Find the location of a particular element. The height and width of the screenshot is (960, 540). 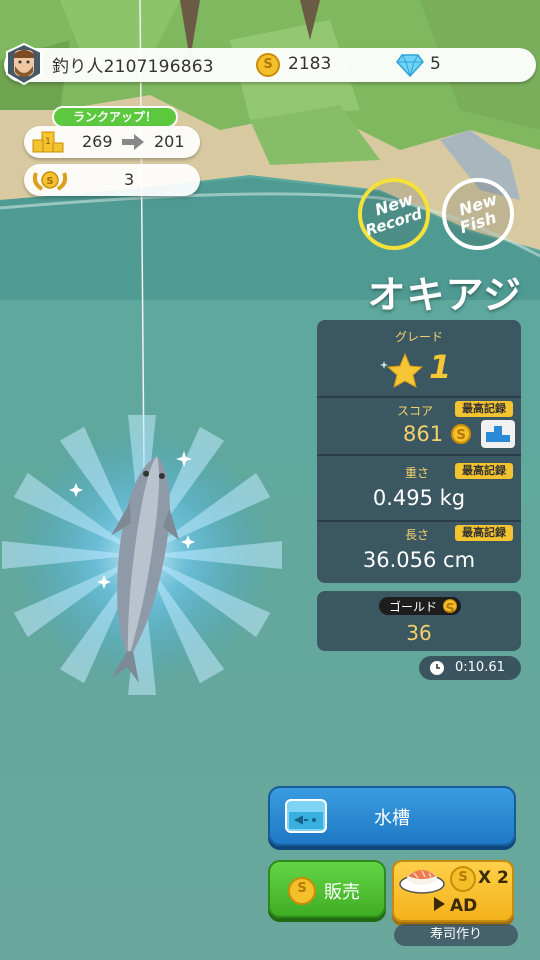

score-label: スコア is located at coordinates (415, 411).